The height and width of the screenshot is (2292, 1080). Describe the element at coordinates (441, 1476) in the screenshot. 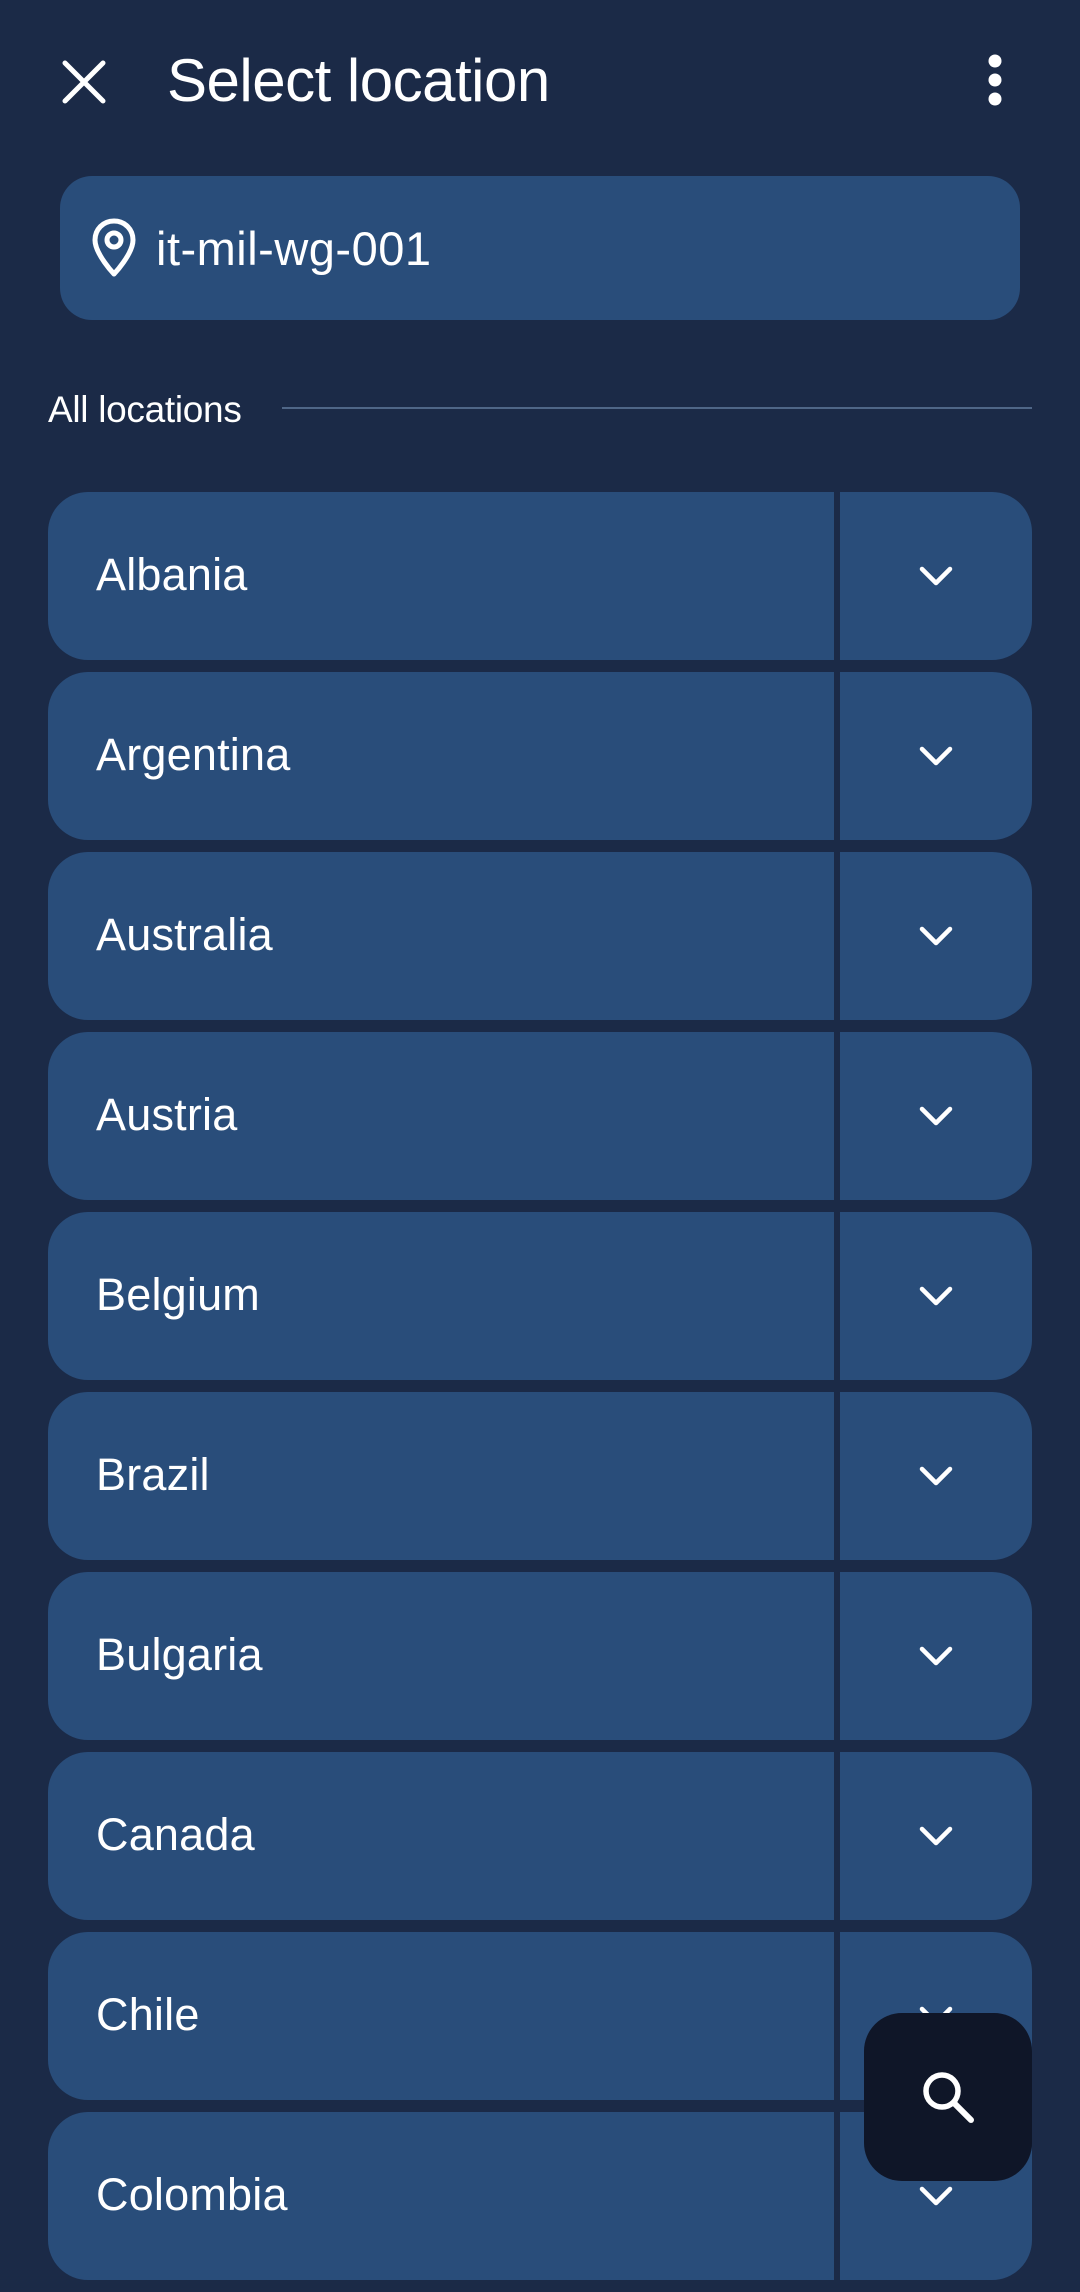

I see `location-item-brazil: Brazil` at that location.